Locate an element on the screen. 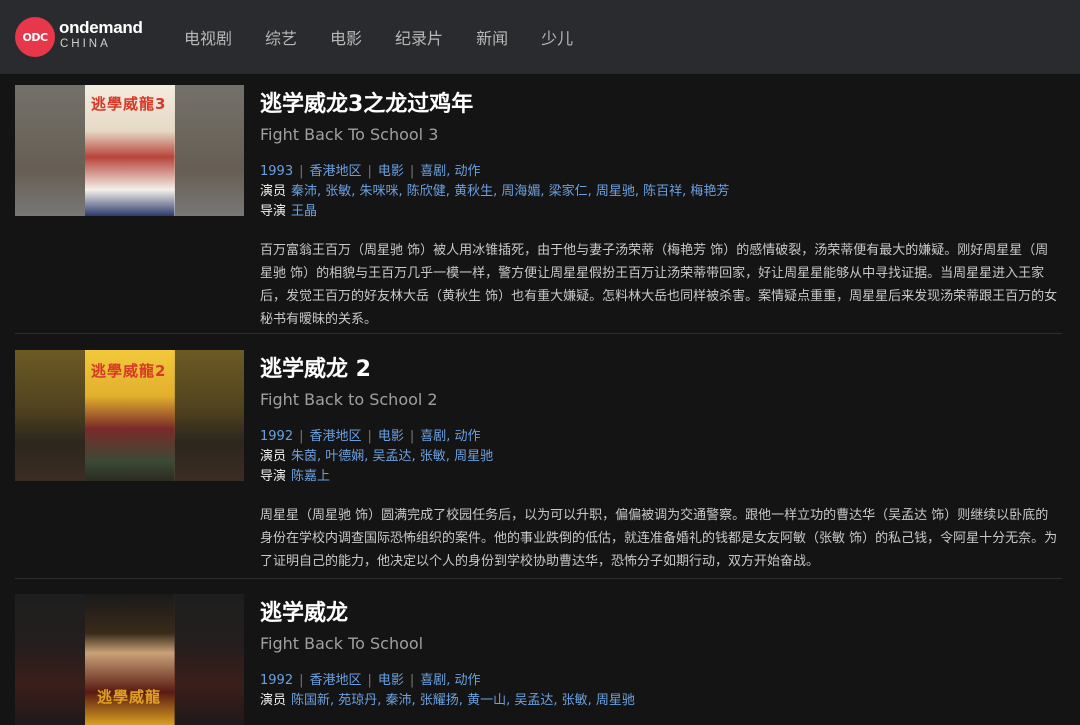 This screenshot has height=725, width=1080. nav-kids: 少儿 is located at coordinates (557, 37).